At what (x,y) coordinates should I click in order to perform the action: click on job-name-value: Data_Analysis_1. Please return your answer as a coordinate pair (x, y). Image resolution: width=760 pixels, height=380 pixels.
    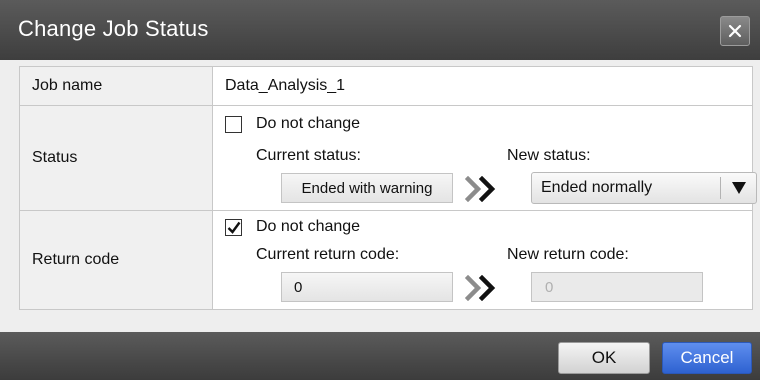
    Looking at the image, I should click on (482, 86).